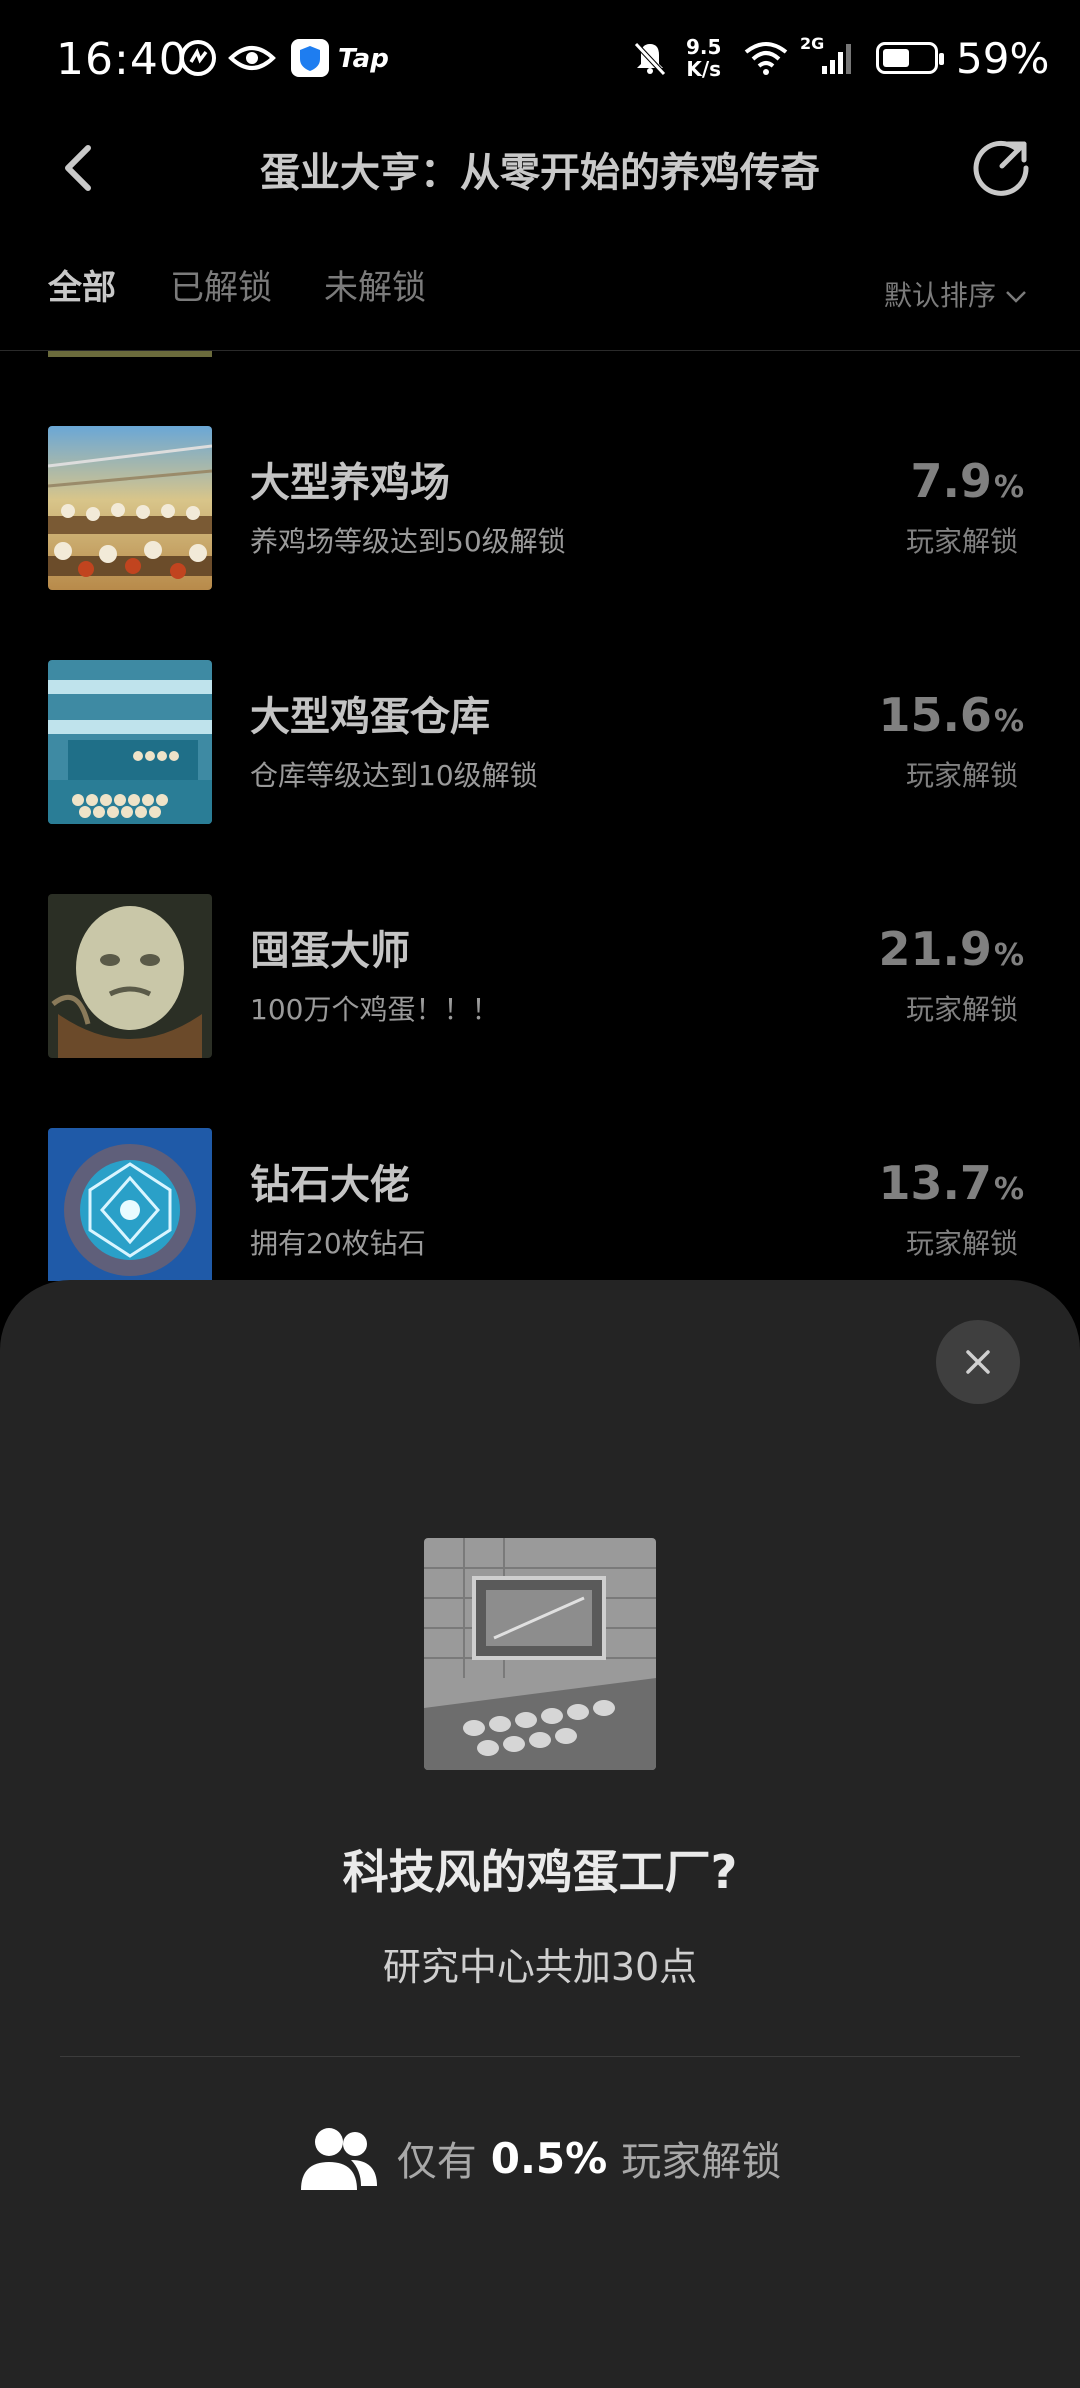  Describe the element at coordinates (704, 58) in the screenshot. I see `net-speed: 9.5 K/s` at that location.